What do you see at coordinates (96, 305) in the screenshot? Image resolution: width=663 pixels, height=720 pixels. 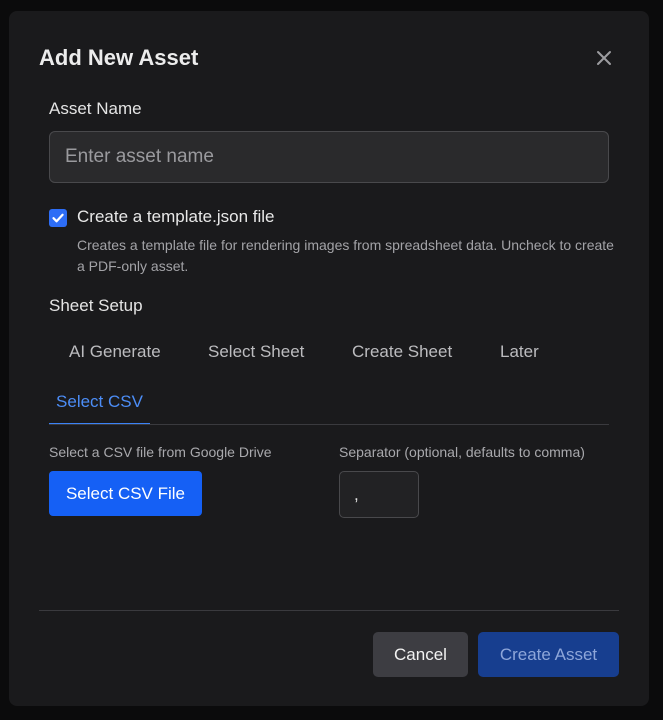 I see `sheet-setup-label: Sheet Setup` at bounding box center [96, 305].